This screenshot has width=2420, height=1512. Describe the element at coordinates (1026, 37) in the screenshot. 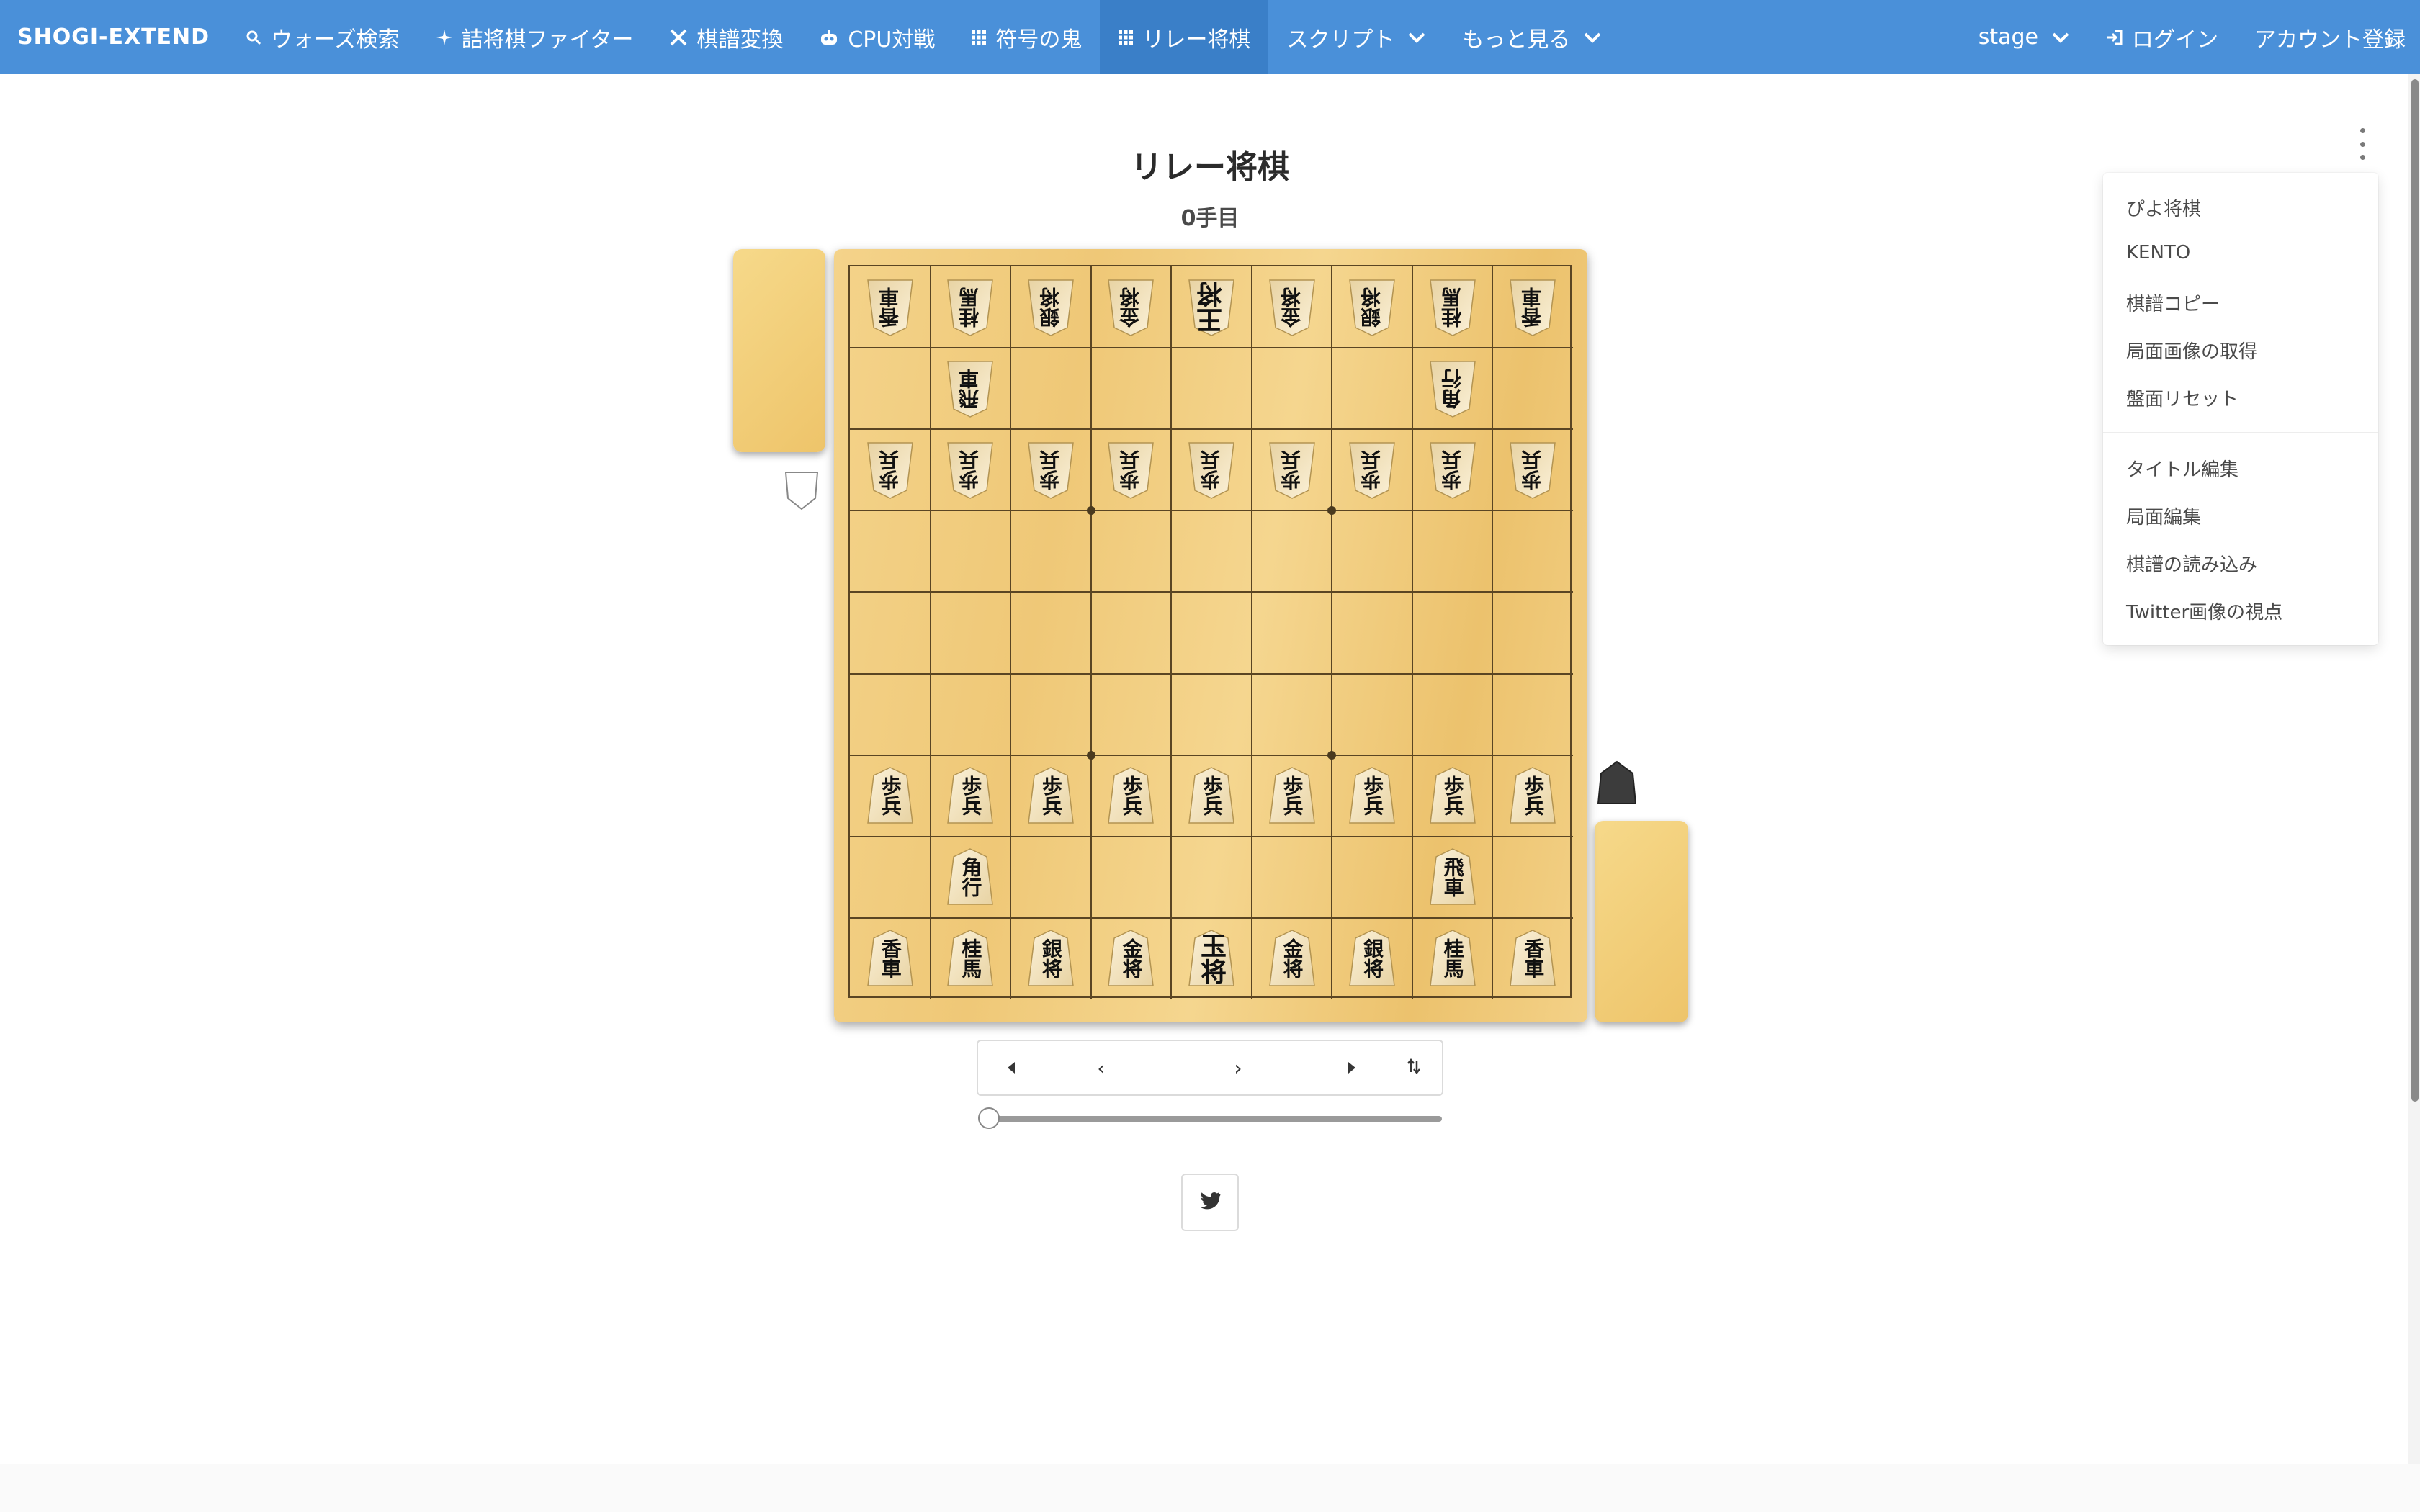

I see `nav-fugou-oni: 符号の鬼` at that location.